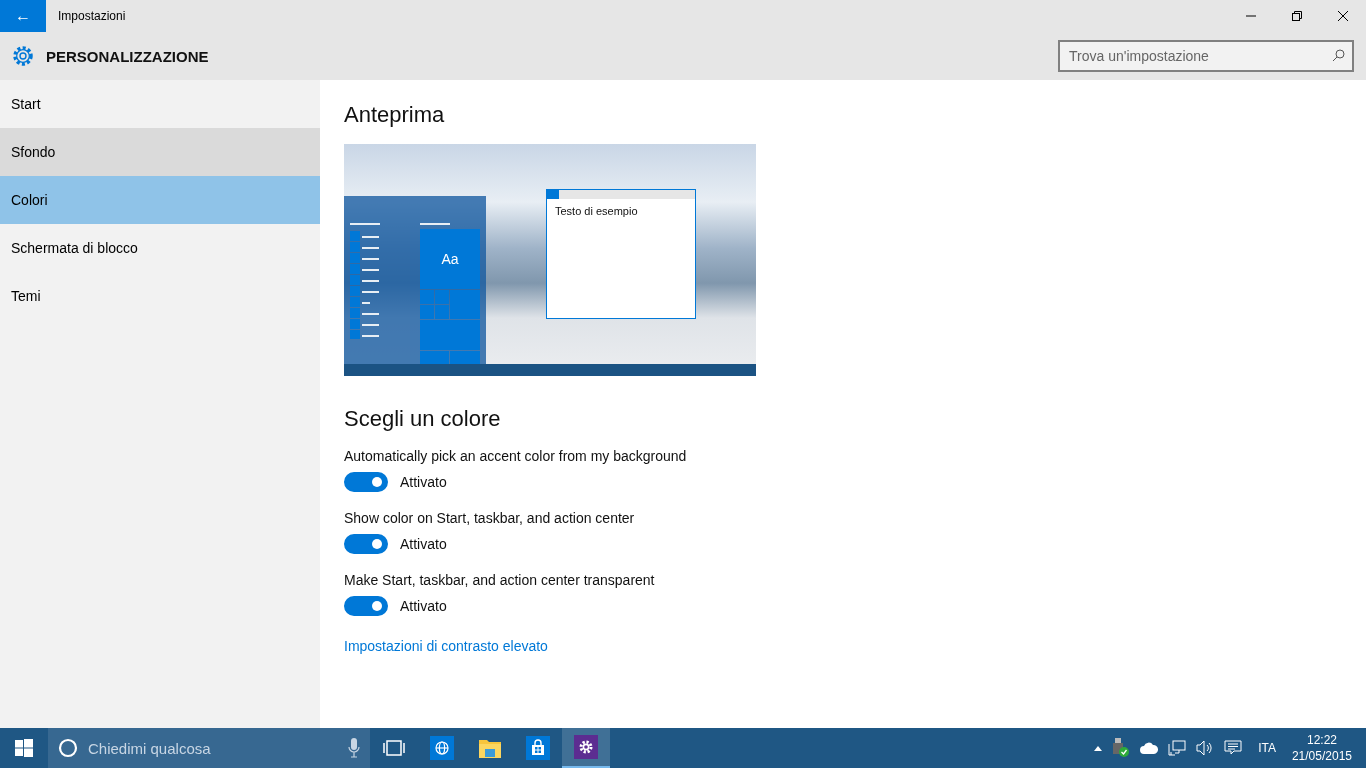  What do you see at coordinates (24, 748) in the screenshot?
I see `windows-logo-icon` at bounding box center [24, 748].